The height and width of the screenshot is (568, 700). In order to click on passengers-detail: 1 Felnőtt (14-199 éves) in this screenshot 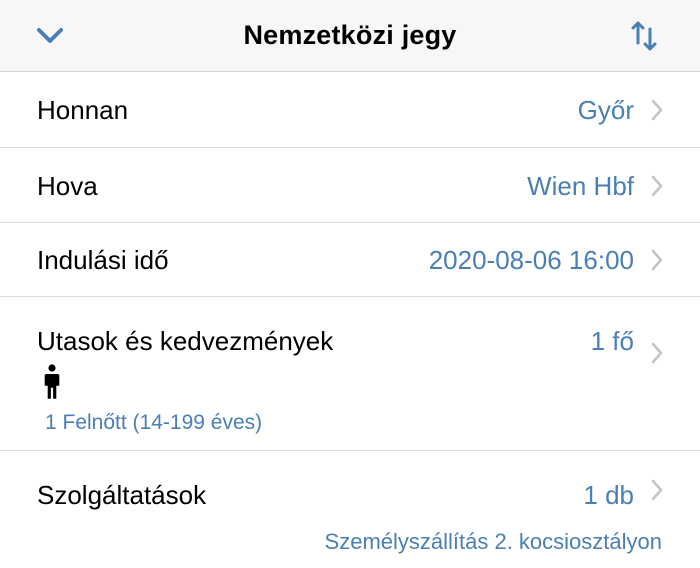, I will do `click(154, 422)`.